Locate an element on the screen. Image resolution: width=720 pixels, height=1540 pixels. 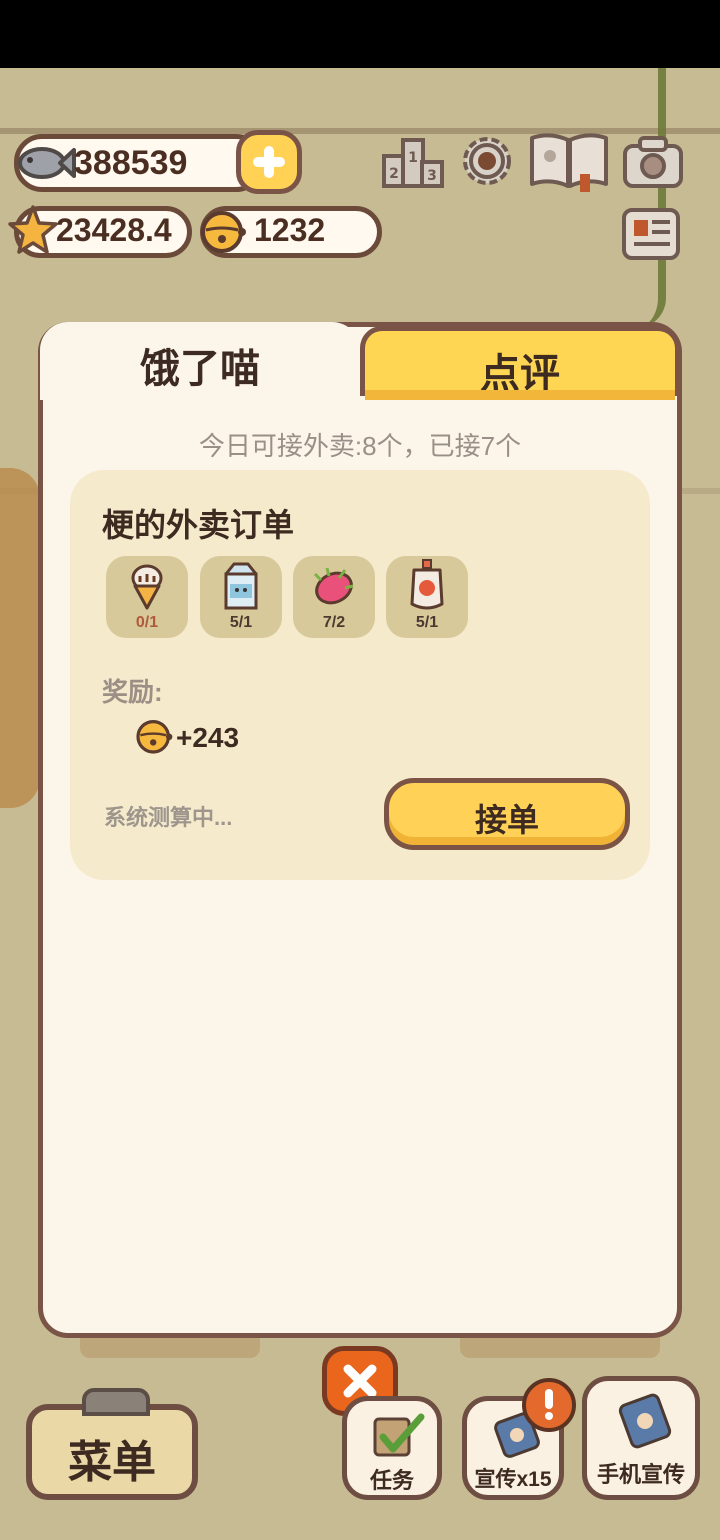
jam-bottle-icon is located at coordinates (427, 584).